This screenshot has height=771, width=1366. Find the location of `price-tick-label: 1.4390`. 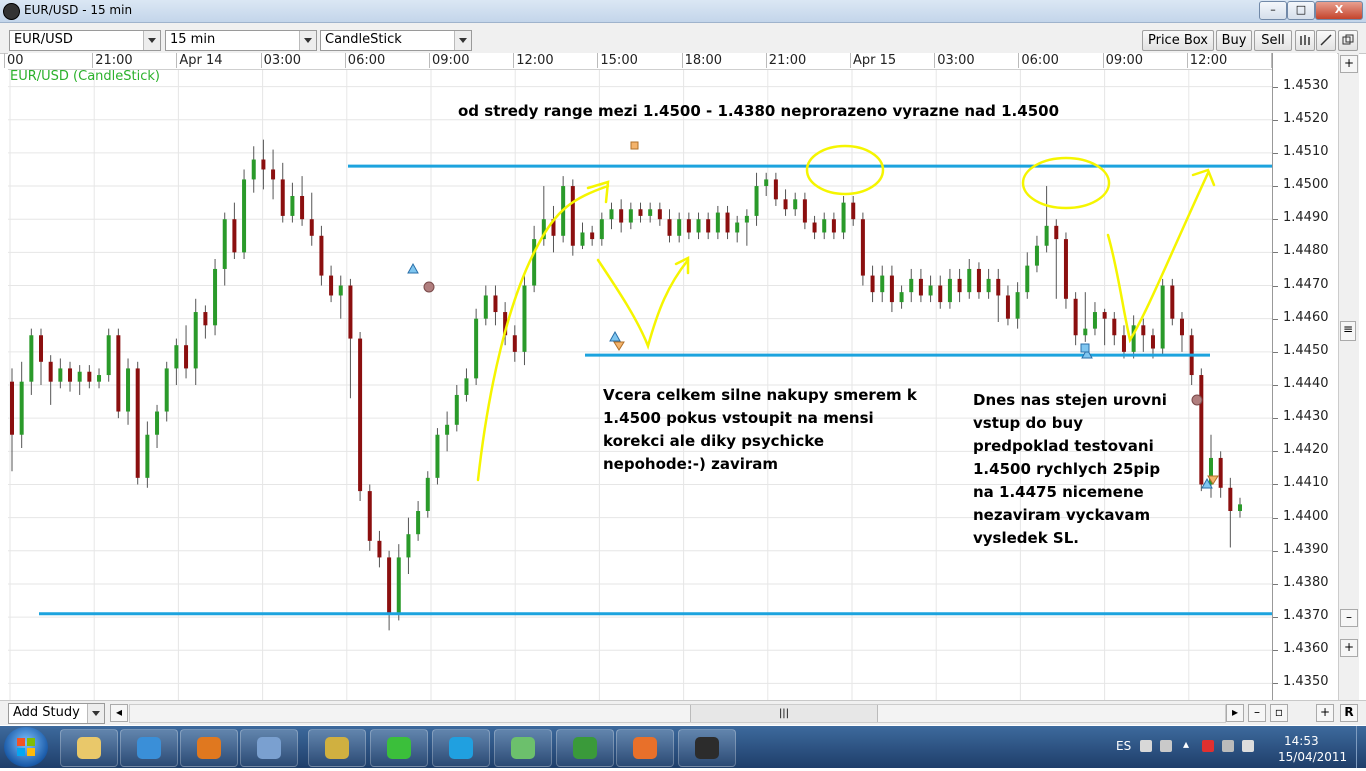

price-tick-label: 1.4390 is located at coordinates (1306, 549).